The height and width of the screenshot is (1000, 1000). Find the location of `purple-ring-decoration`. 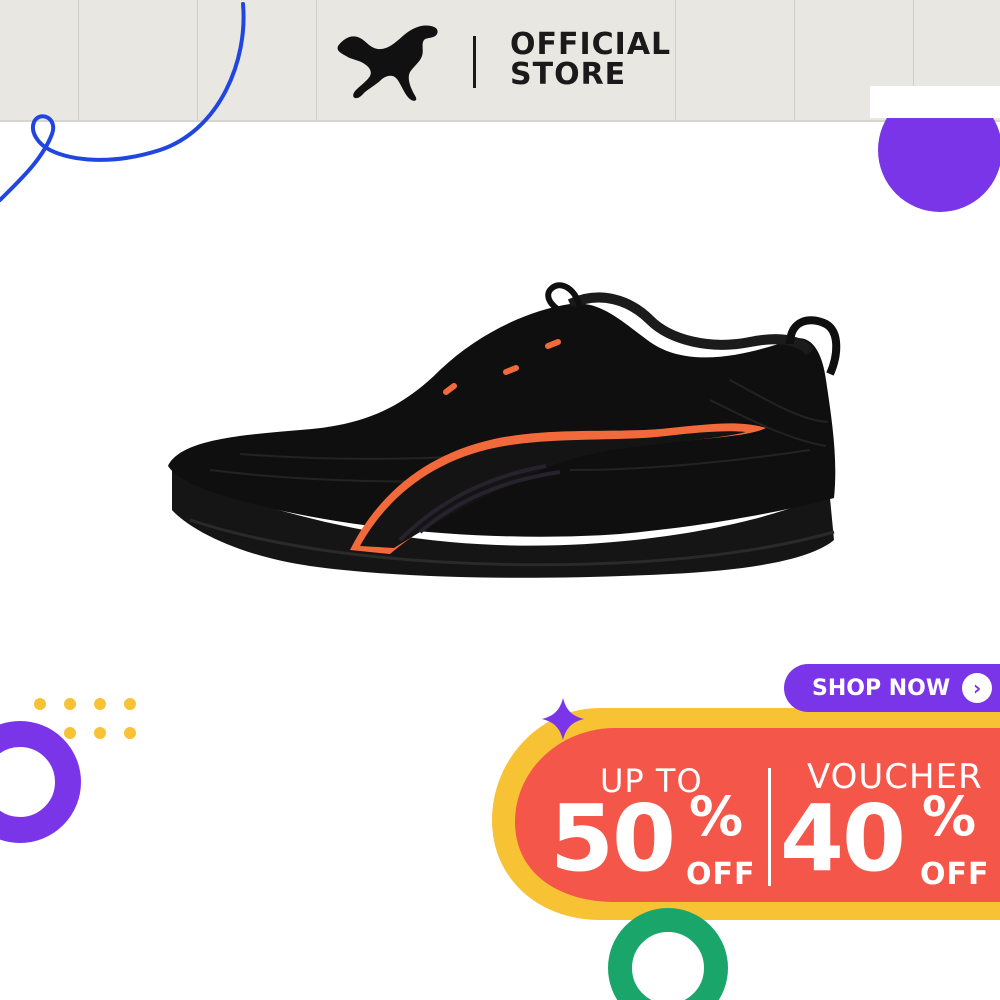

purple-ring-decoration is located at coordinates (40, 782).